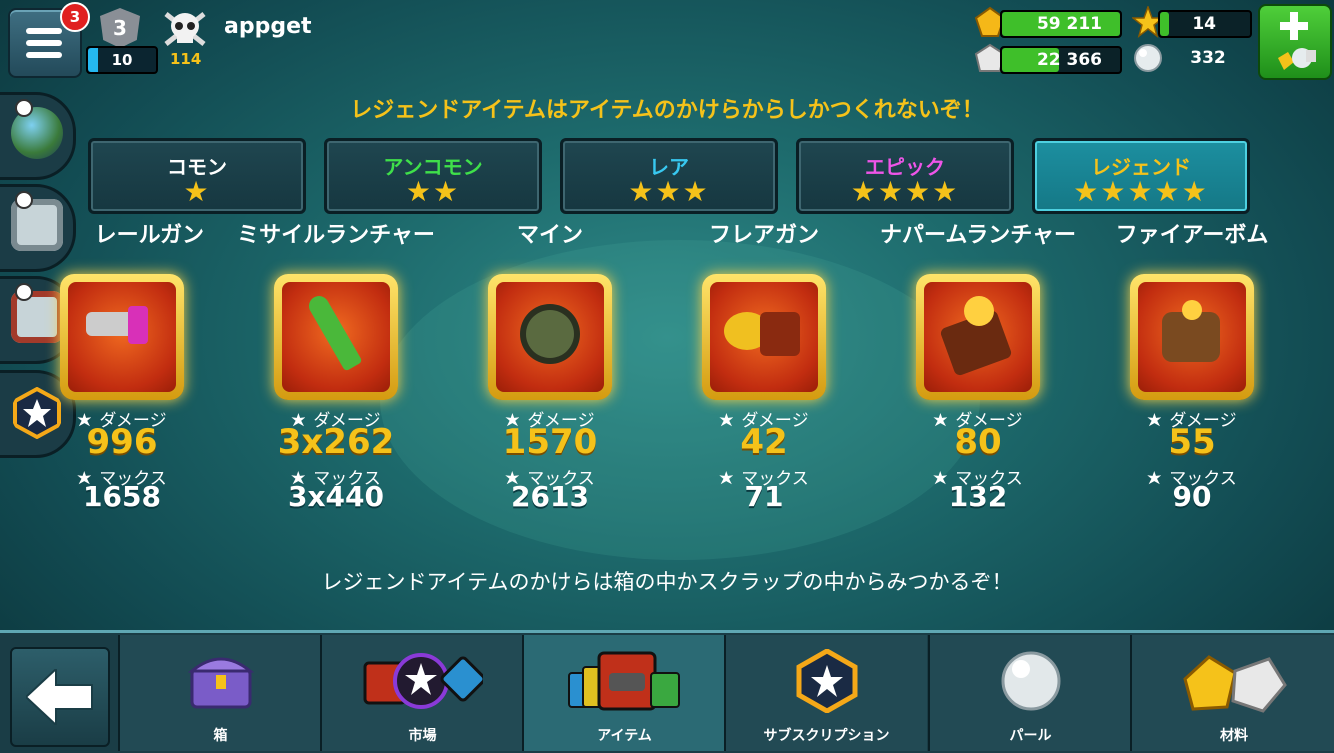  I want to click on plus-icon, so click(1294, 26).